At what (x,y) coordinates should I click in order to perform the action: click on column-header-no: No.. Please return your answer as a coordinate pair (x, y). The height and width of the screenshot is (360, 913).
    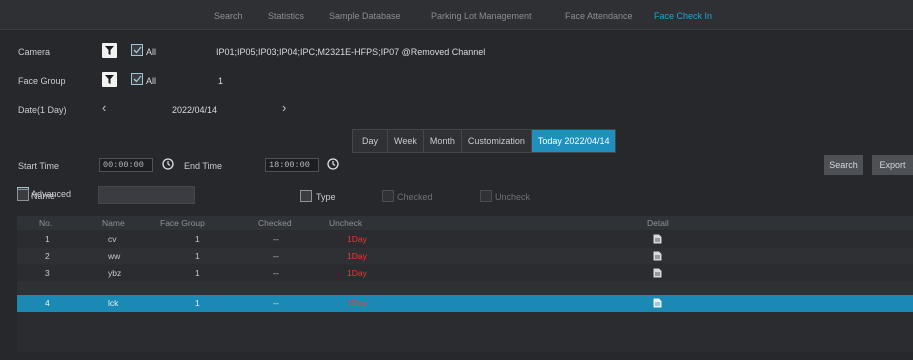
    Looking at the image, I should click on (45, 223).